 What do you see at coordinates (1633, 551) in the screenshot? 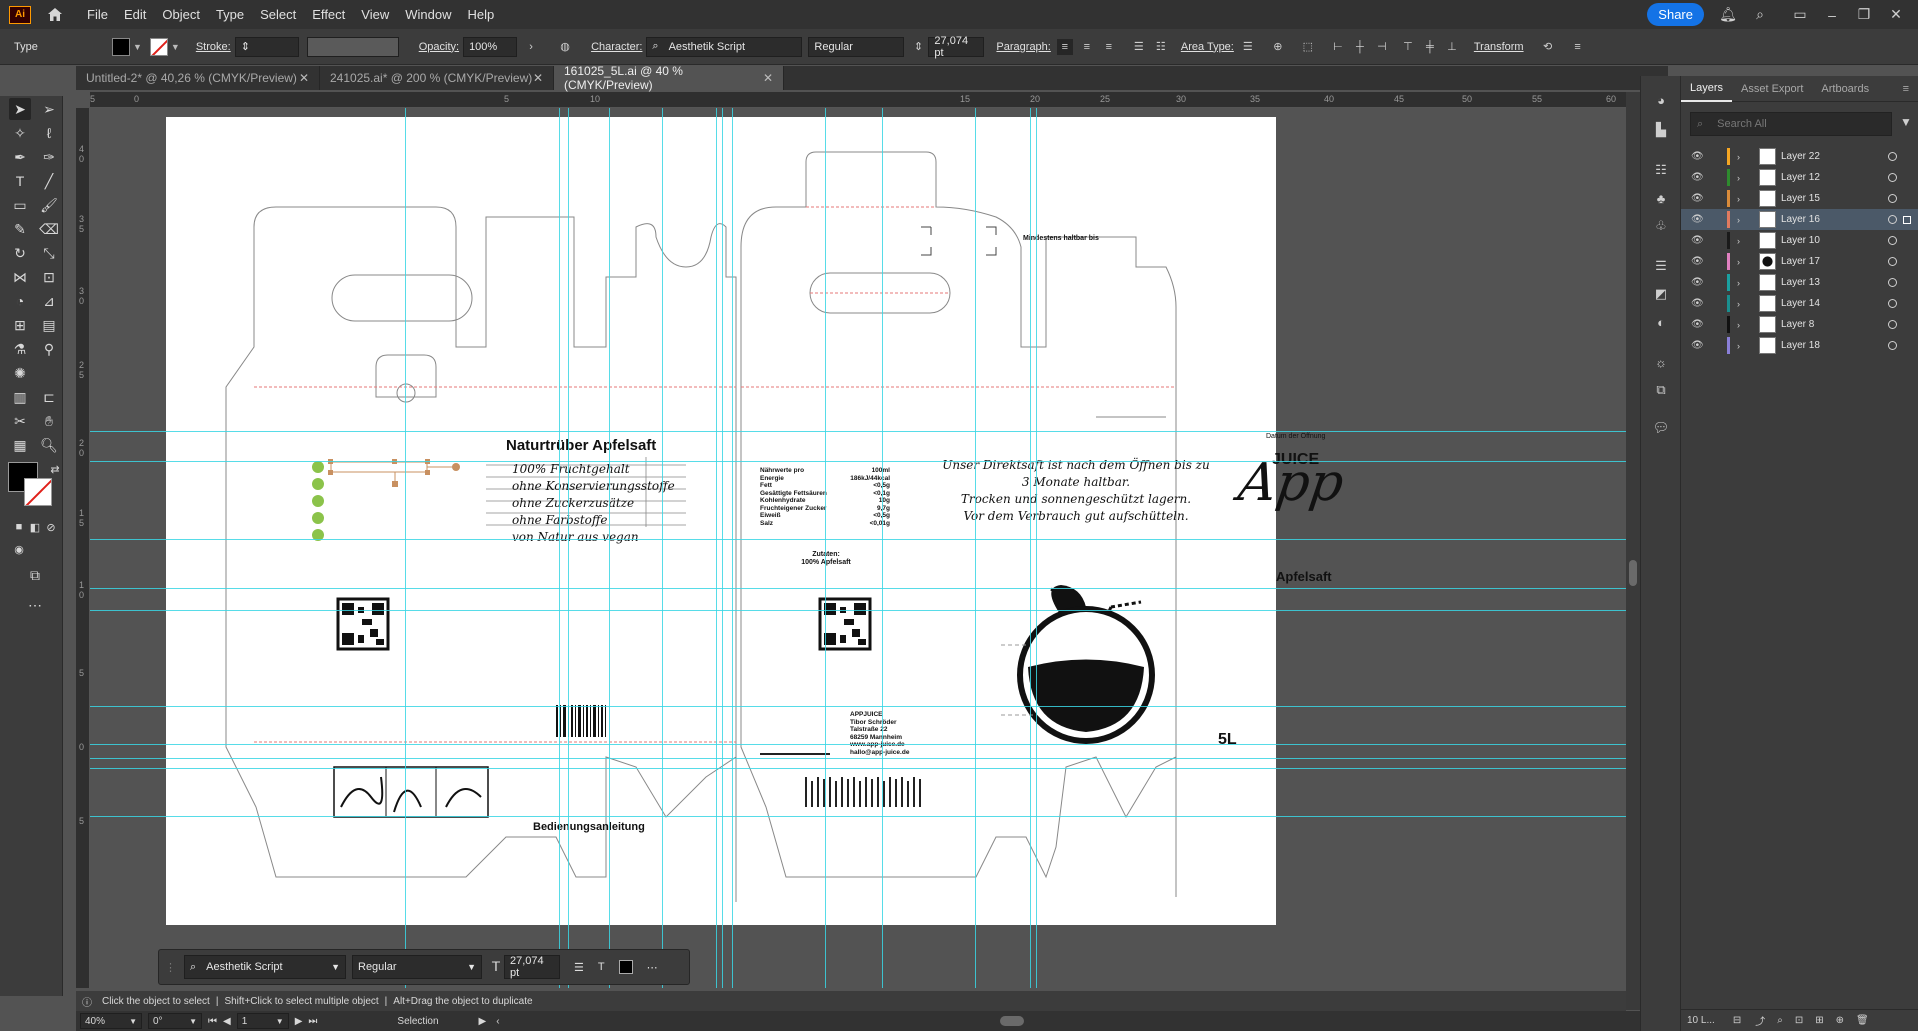
I see `vertical-scrollbar` at bounding box center [1633, 551].